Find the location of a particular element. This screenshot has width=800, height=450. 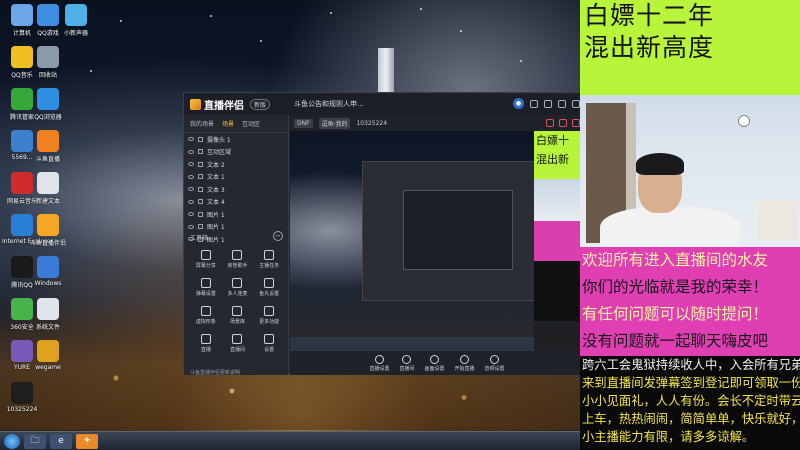

toolbox-item: 场景库 is located at coordinates (238, 315).